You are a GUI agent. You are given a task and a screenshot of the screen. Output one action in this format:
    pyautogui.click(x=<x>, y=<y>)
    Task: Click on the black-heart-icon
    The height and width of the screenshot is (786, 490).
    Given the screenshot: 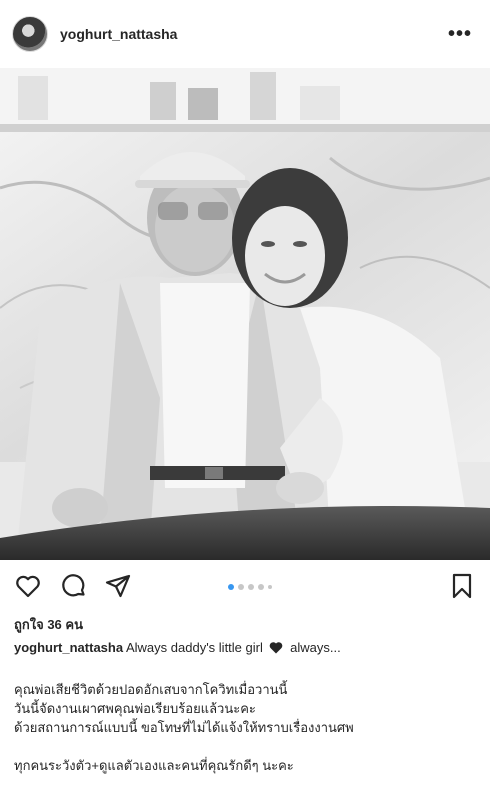 What is the action you would take?
    pyautogui.click(x=276, y=648)
    